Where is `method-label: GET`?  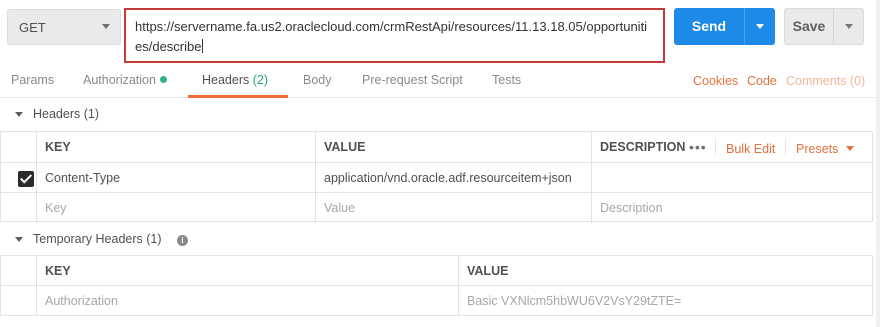
method-label: GET is located at coordinates (32, 27).